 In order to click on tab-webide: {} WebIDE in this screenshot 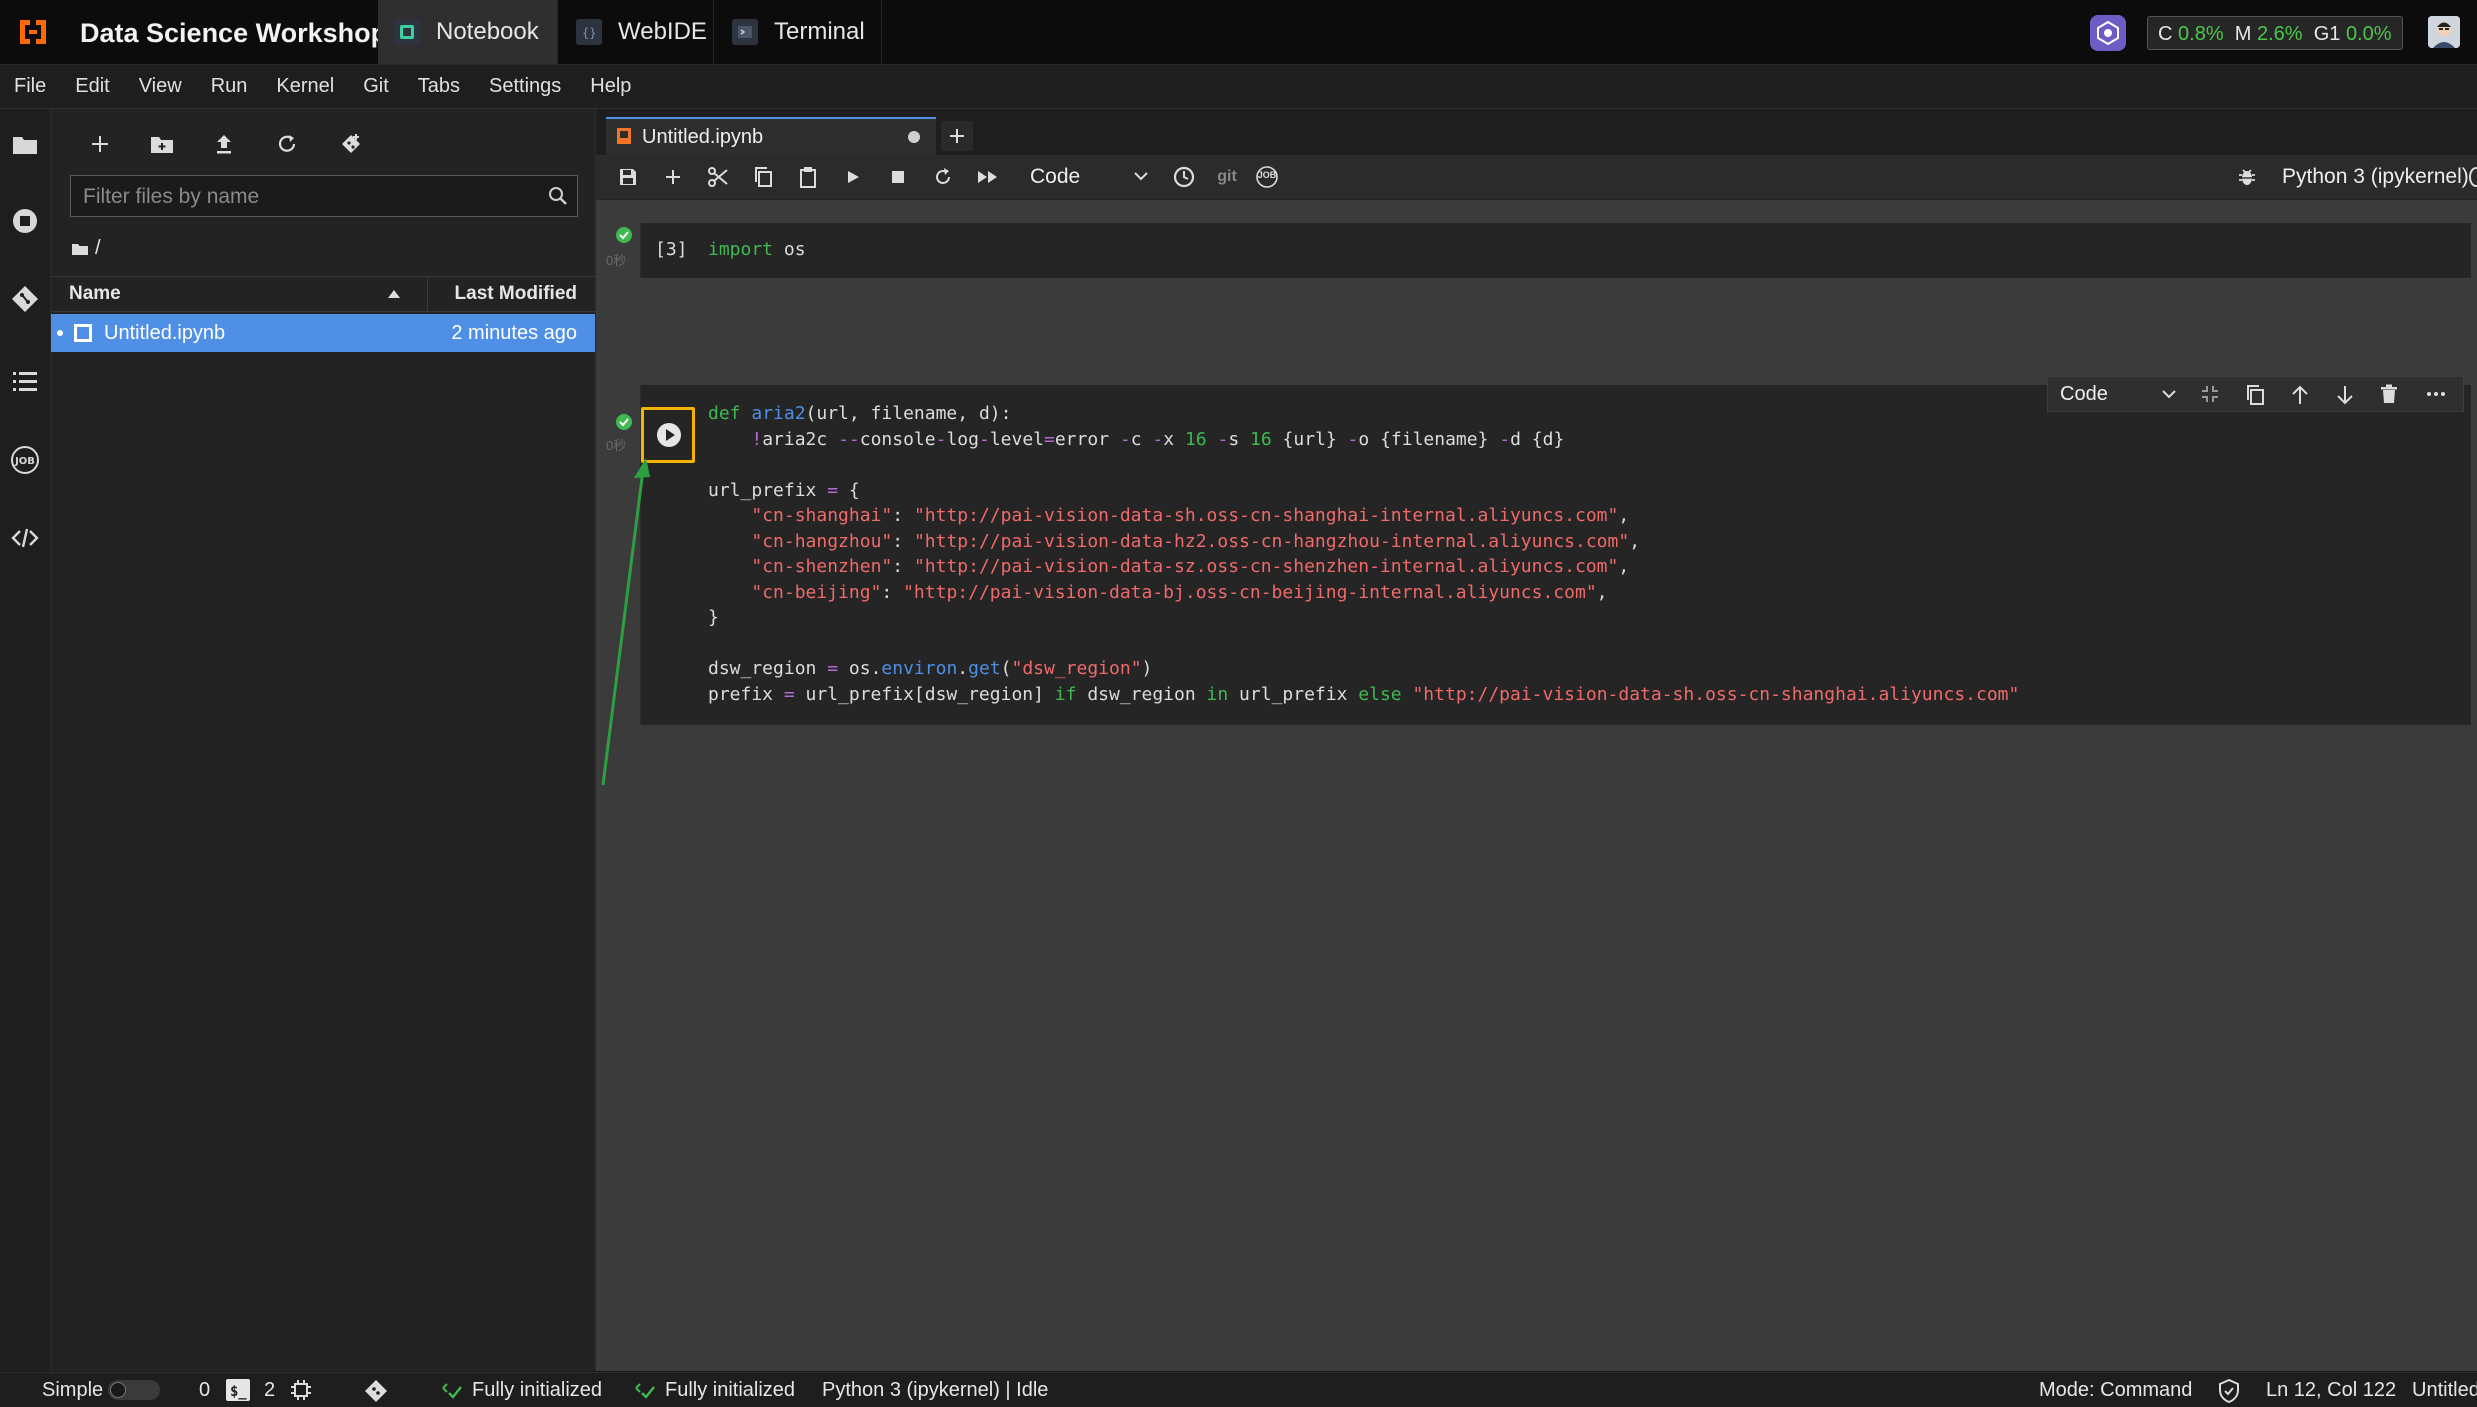, I will do `click(637, 32)`.